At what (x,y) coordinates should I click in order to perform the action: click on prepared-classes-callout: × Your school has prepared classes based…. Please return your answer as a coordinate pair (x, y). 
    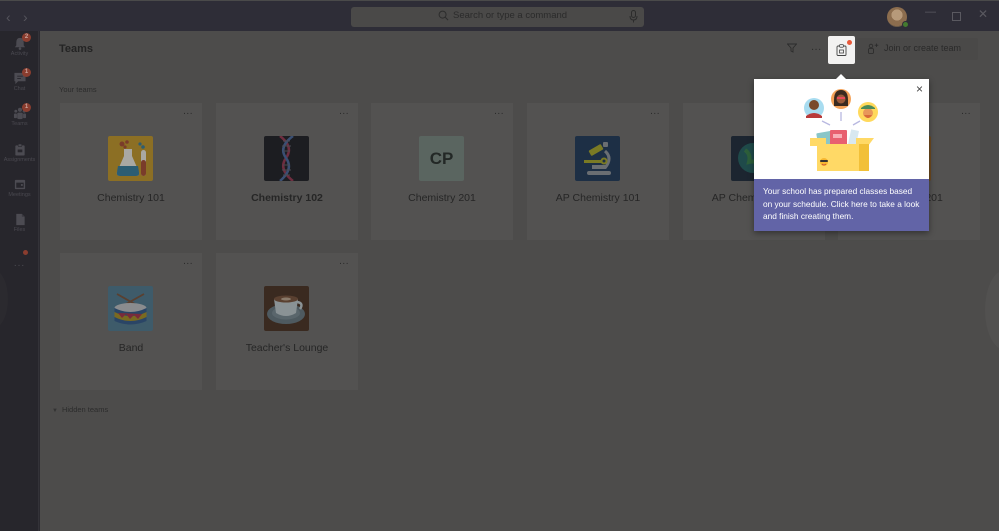
    Looking at the image, I should click on (841, 152).